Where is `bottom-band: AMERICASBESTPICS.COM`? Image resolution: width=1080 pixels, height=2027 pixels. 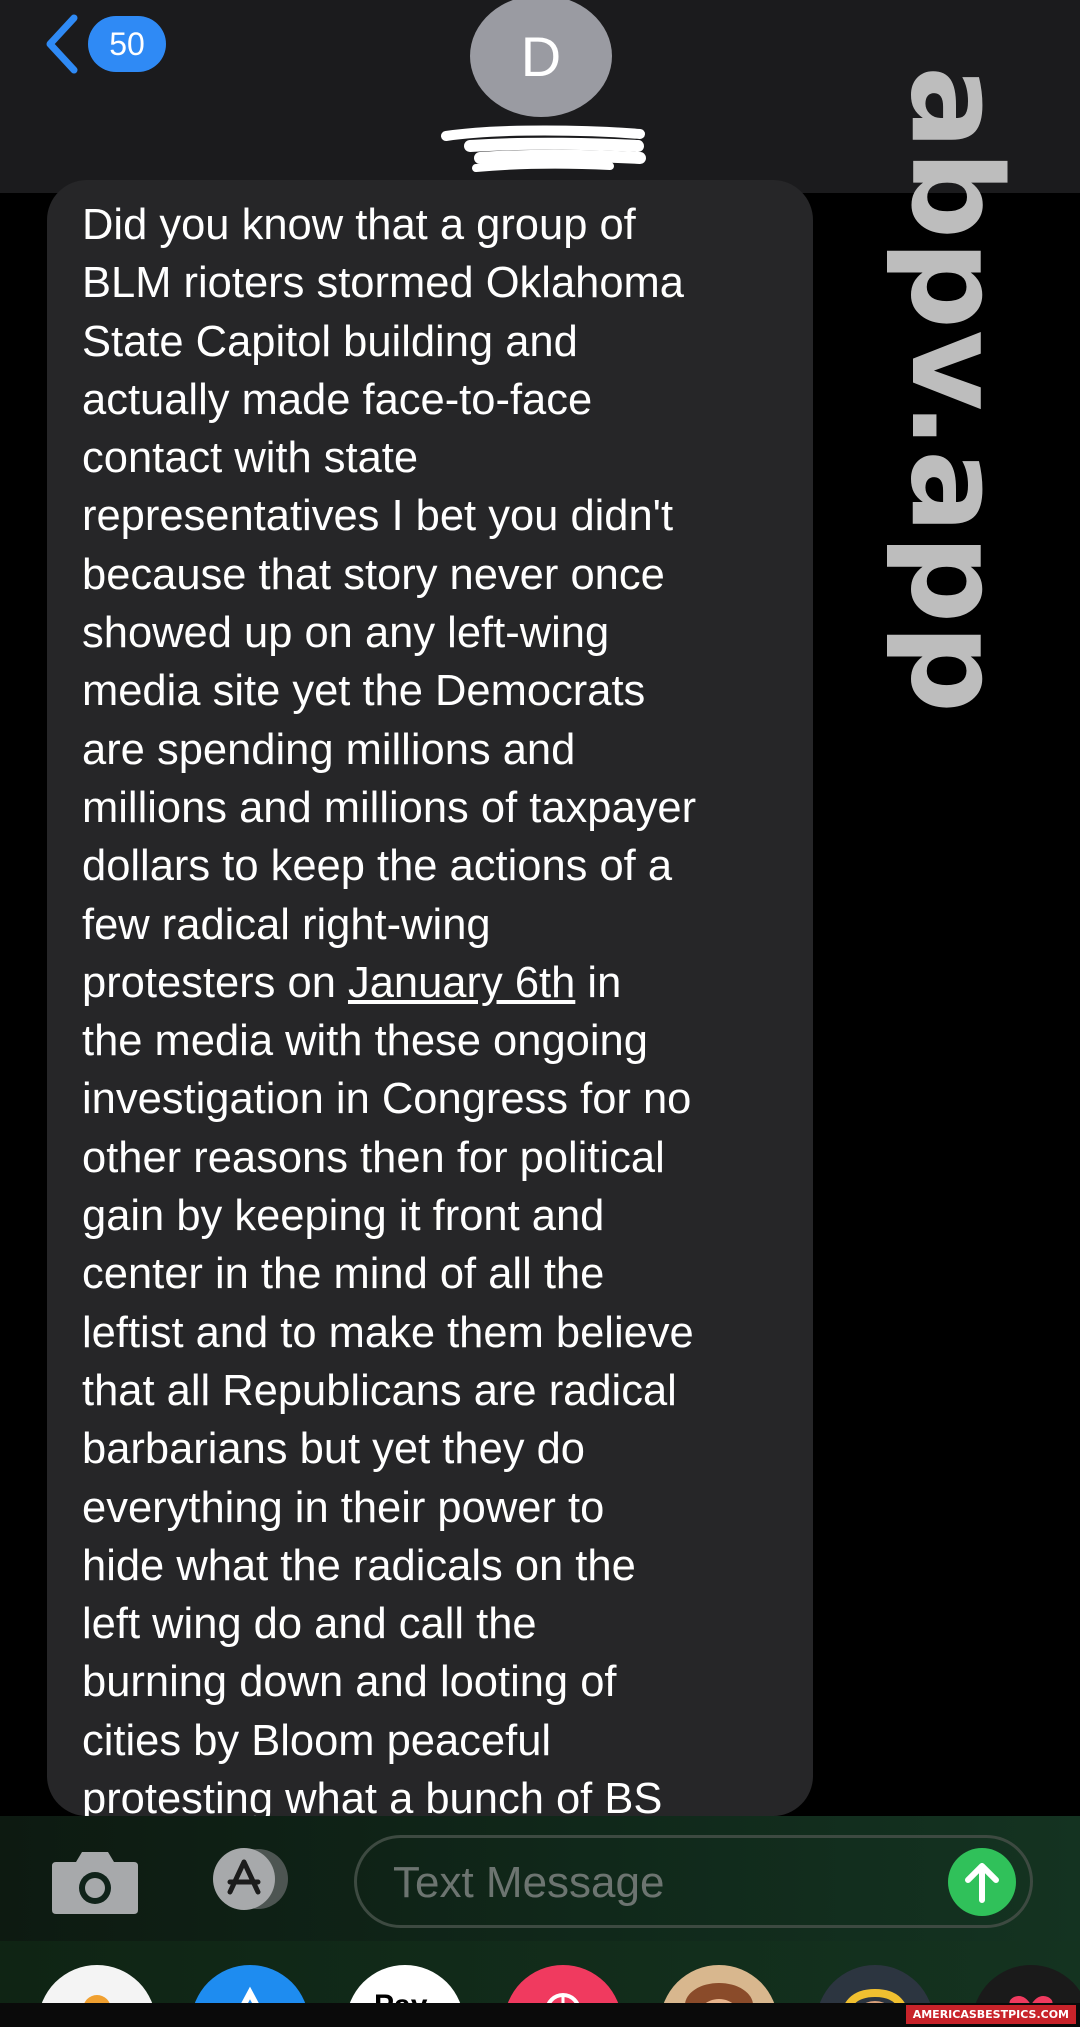 bottom-band: AMERICASBESTPICS.COM is located at coordinates (540, 2015).